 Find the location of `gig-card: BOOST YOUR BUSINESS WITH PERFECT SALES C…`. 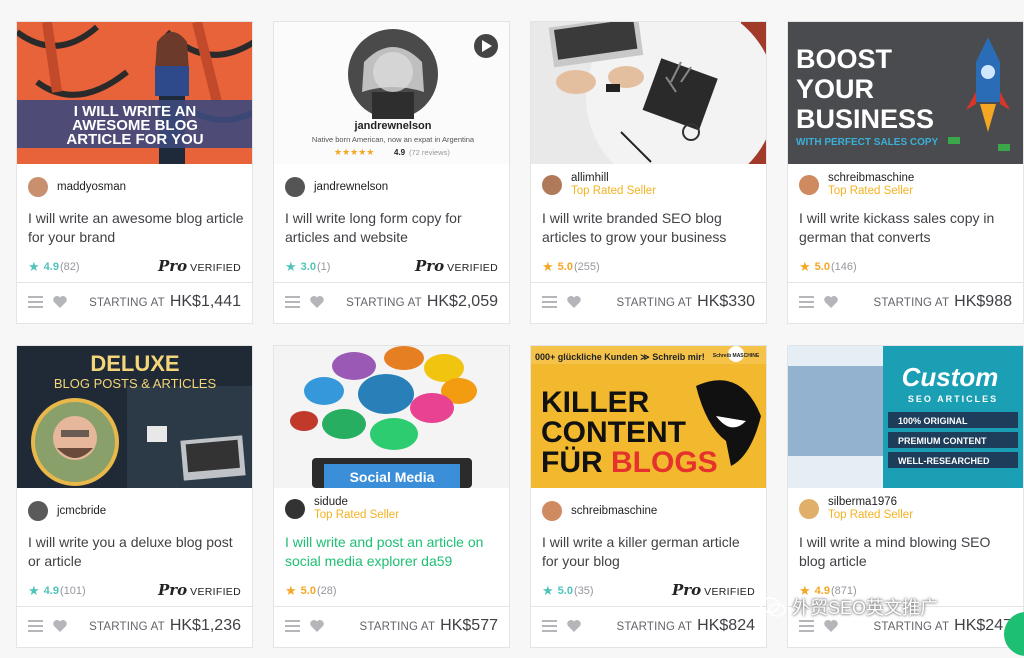

gig-card: BOOST YOUR BUSINESS WITH PERFECT SALES C… is located at coordinates (905, 172).